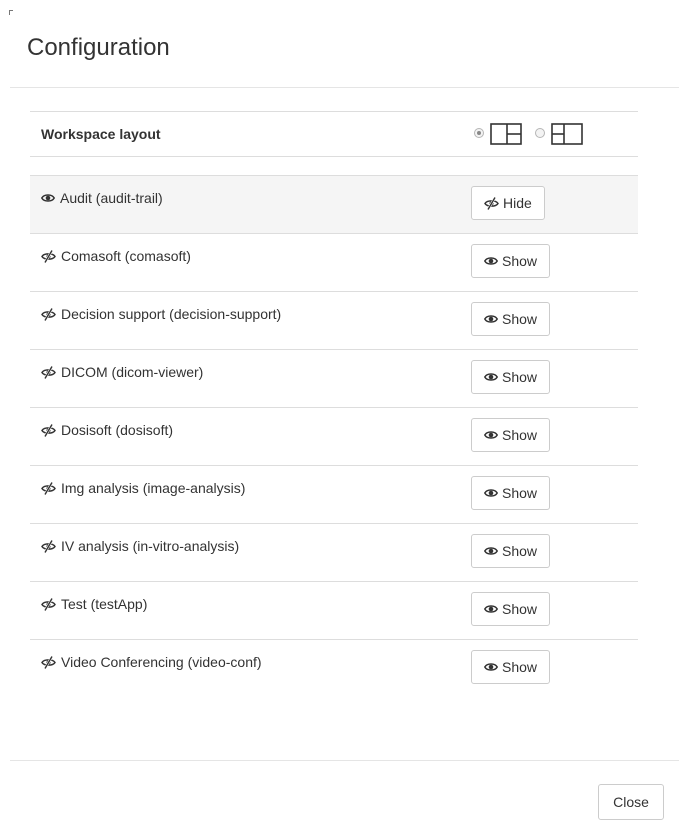 This screenshot has width=679, height=837. What do you see at coordinates (334, 552) in the screenshot?
I see `app-row: IV analysis (in-vitro-analysis) Show` at bounding box center [334, 552].